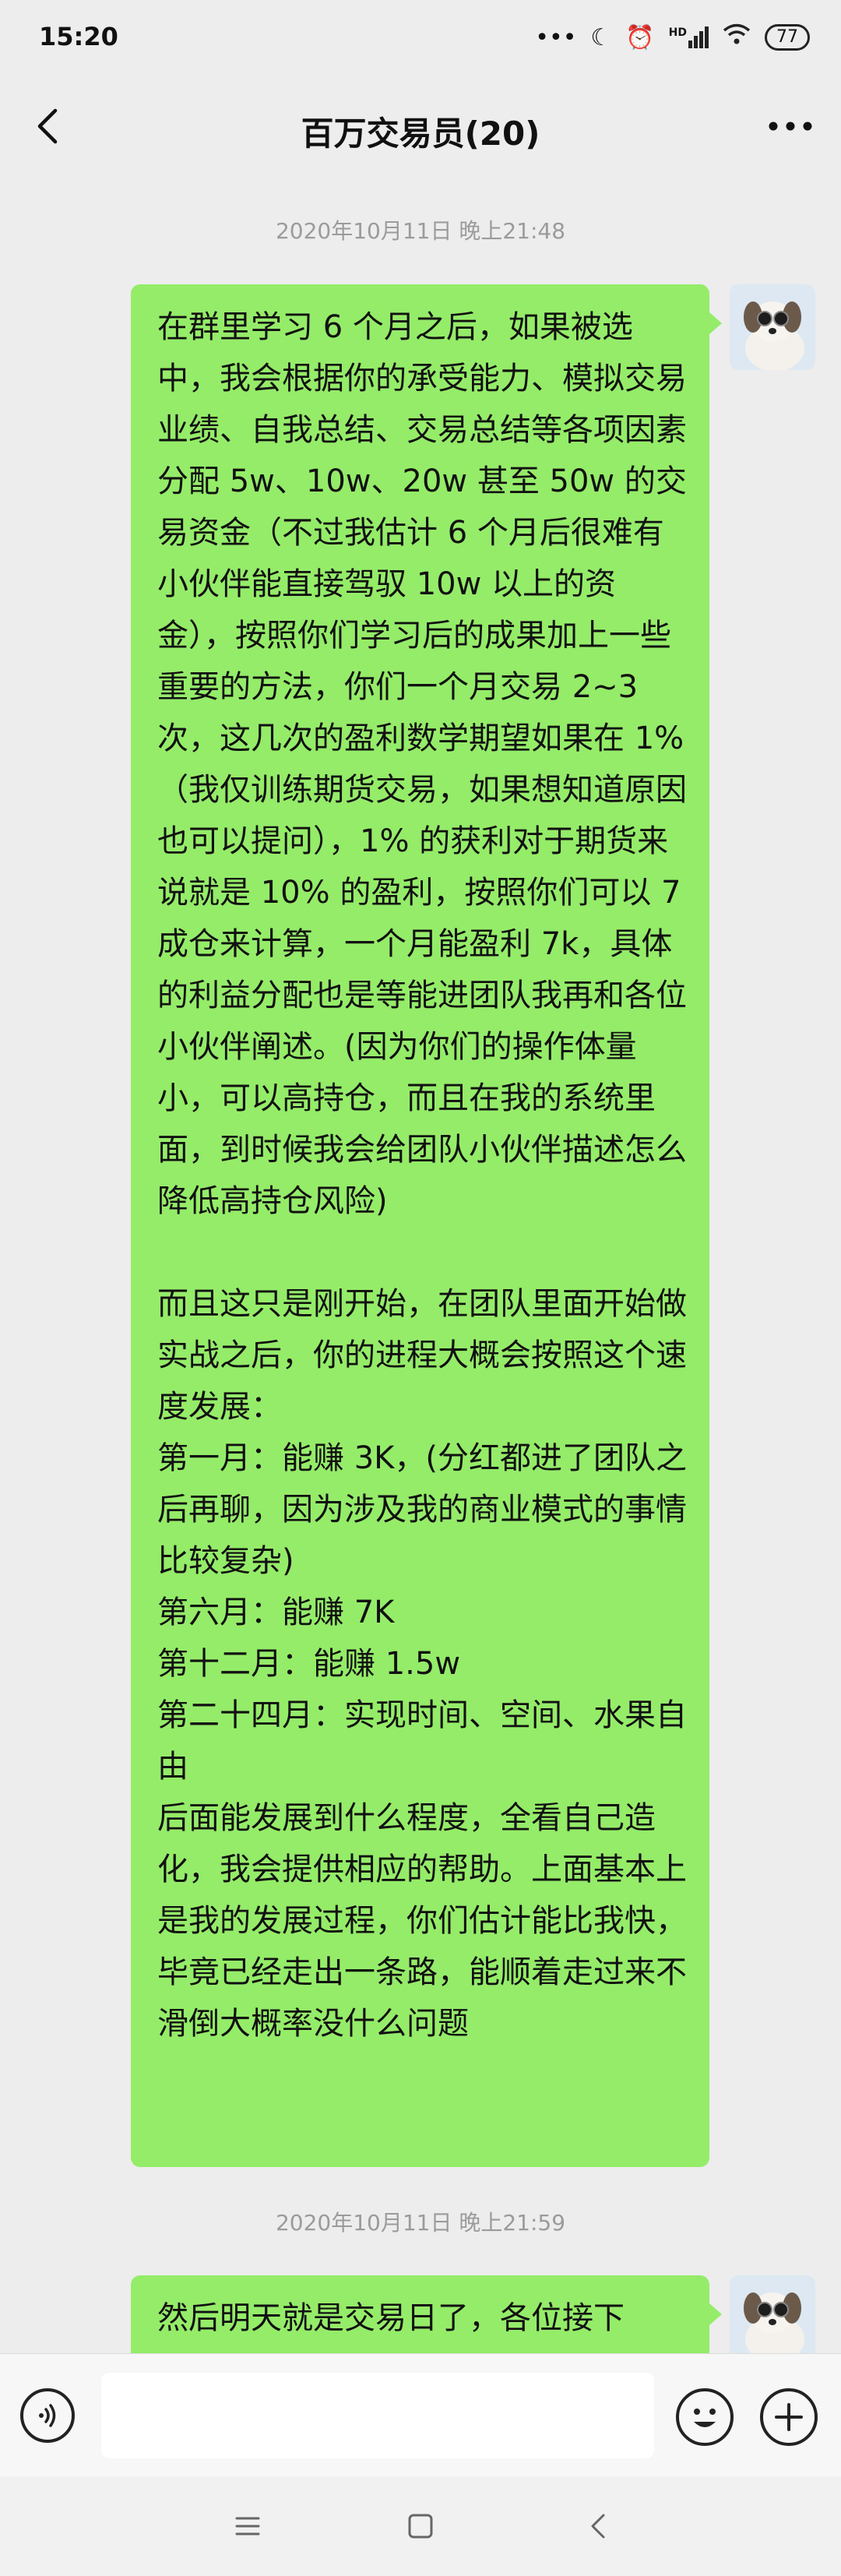  I want to click on chat-title: 百万交易员(20), so click(420, 134).